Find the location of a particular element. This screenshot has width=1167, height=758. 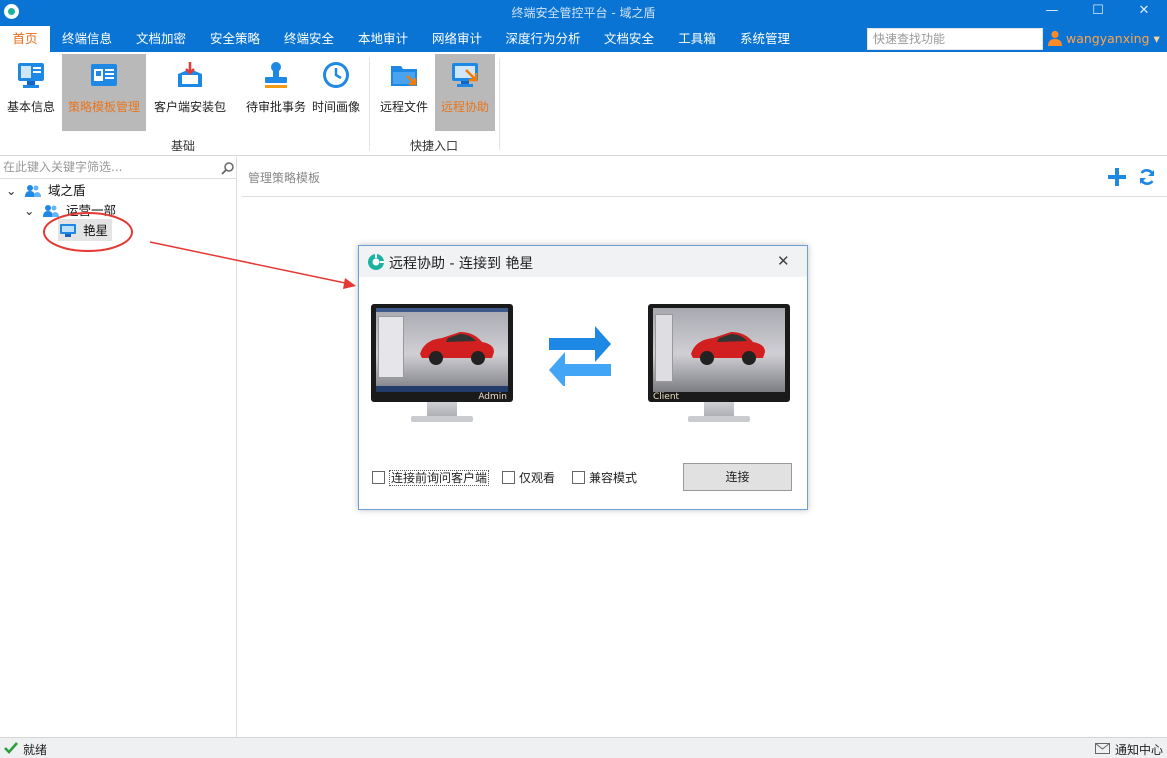

tab-system-management: 系统管理 is located at coordinates (765, 39).